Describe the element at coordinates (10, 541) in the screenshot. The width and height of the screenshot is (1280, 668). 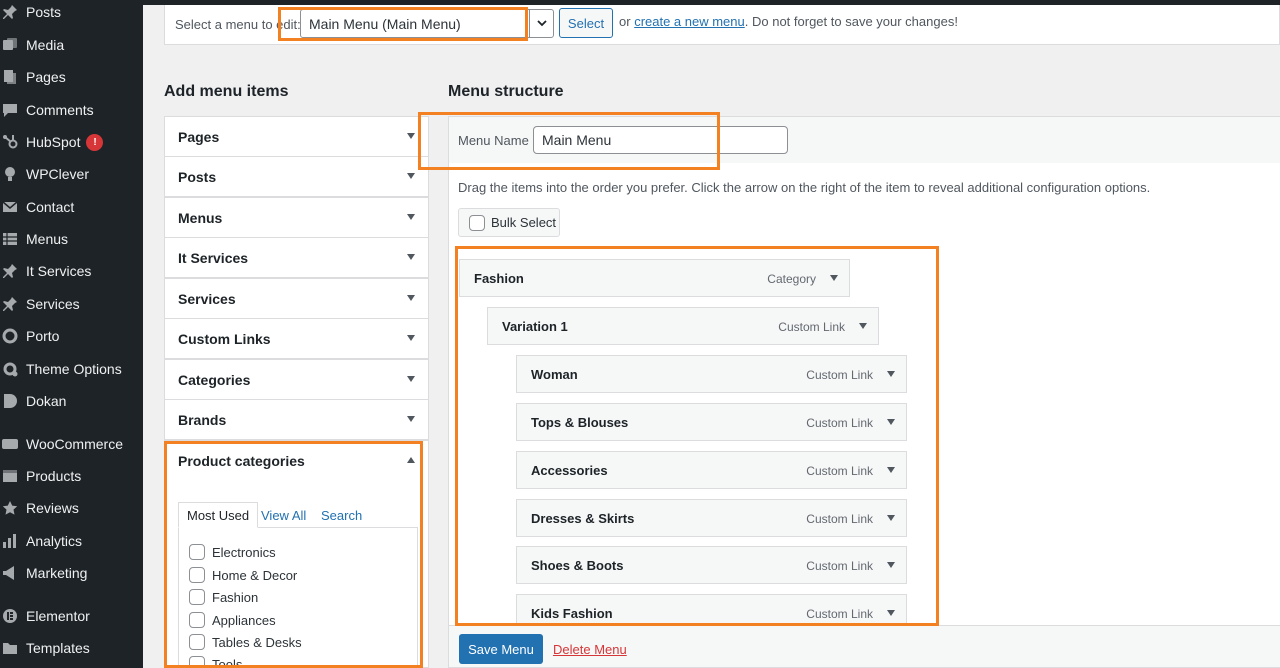
I see `bar-chart-icon` at that location.